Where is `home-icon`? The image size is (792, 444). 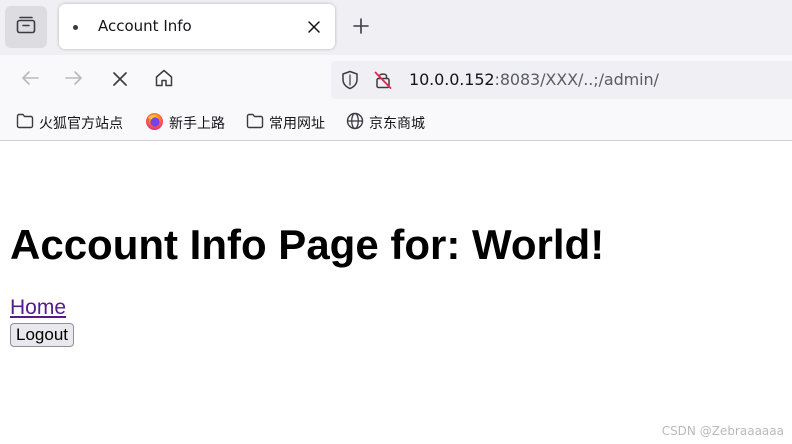 home-icon is located at coordinates (164, 80).